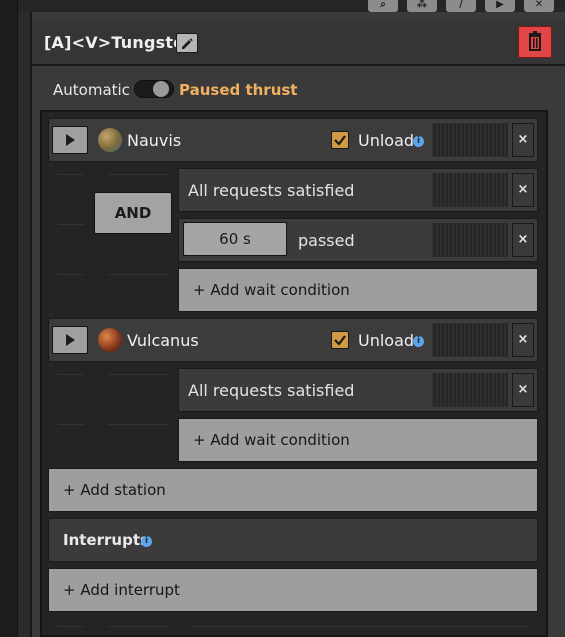 The height and width of the screenshot is (637, 565). Describe the element at coordinates (110, 140) in the screenshot. I see `nauvis-planet-icon` at that location.